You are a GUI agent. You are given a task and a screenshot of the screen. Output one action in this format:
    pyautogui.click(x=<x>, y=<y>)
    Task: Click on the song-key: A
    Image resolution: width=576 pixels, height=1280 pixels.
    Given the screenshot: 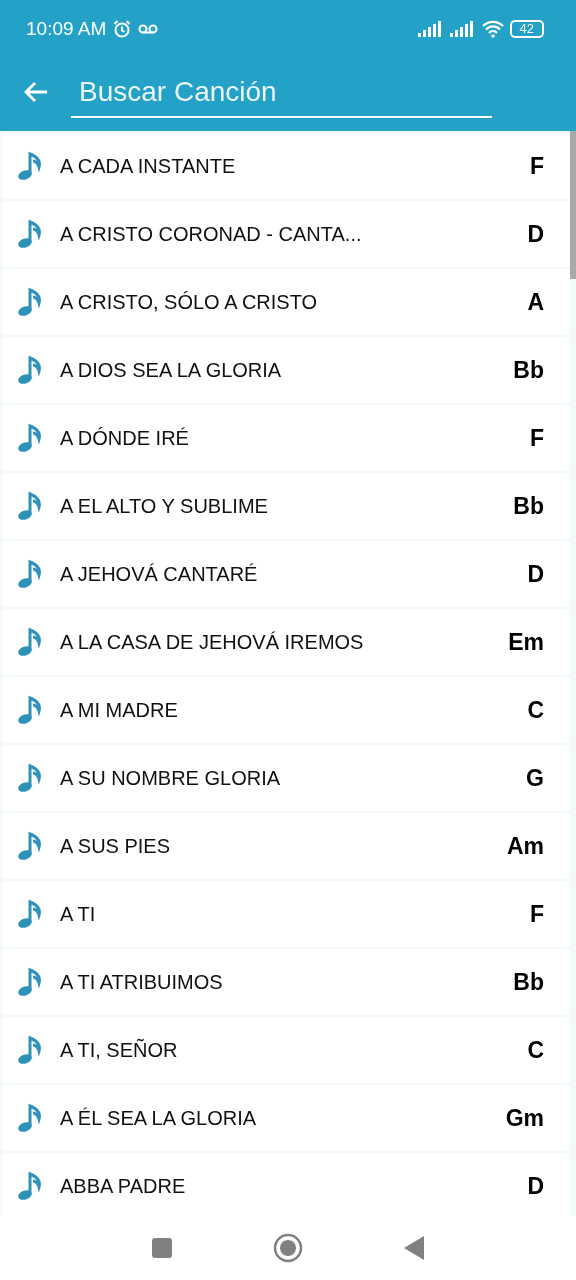 What is the action you would take?
    pyautogui.click(x=535, y=302)
    